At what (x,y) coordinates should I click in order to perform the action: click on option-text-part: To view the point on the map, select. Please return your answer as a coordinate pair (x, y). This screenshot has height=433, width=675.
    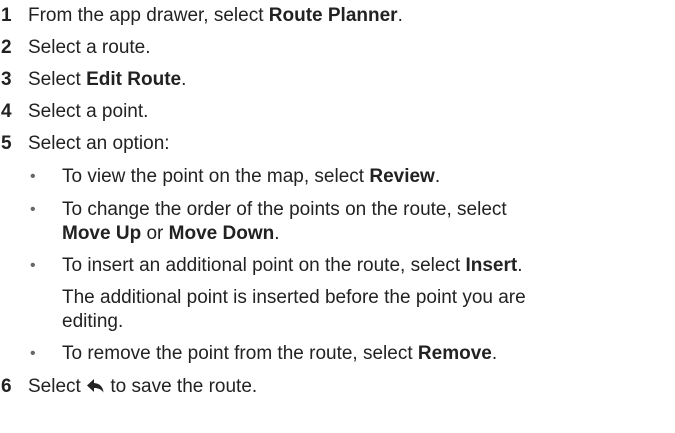
    Looking at the image, I should click on (216, 176).